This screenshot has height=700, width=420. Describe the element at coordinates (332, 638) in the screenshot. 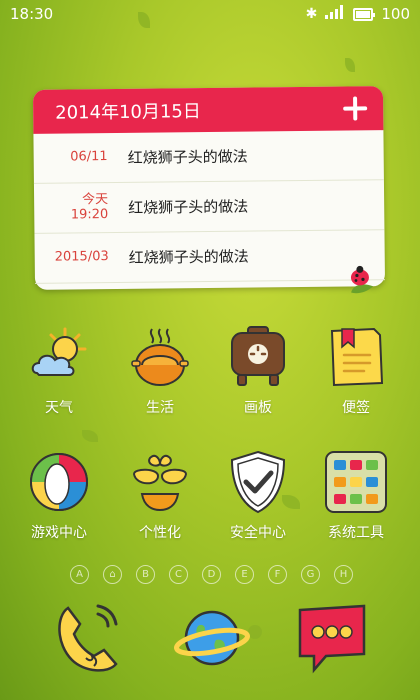

I see `messages-icon` at that location.